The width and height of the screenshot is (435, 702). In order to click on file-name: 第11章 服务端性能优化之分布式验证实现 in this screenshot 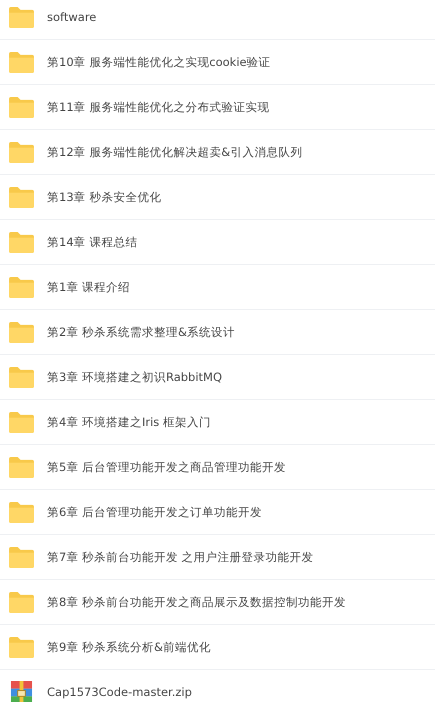, I will do `click(158, 107)`.